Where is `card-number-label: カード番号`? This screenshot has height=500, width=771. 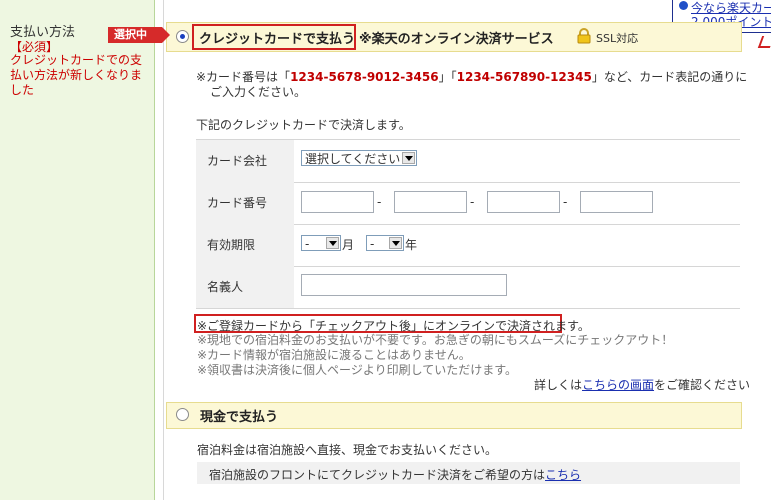 card-number-label: カード番号 is located at coordinates (245, 203).